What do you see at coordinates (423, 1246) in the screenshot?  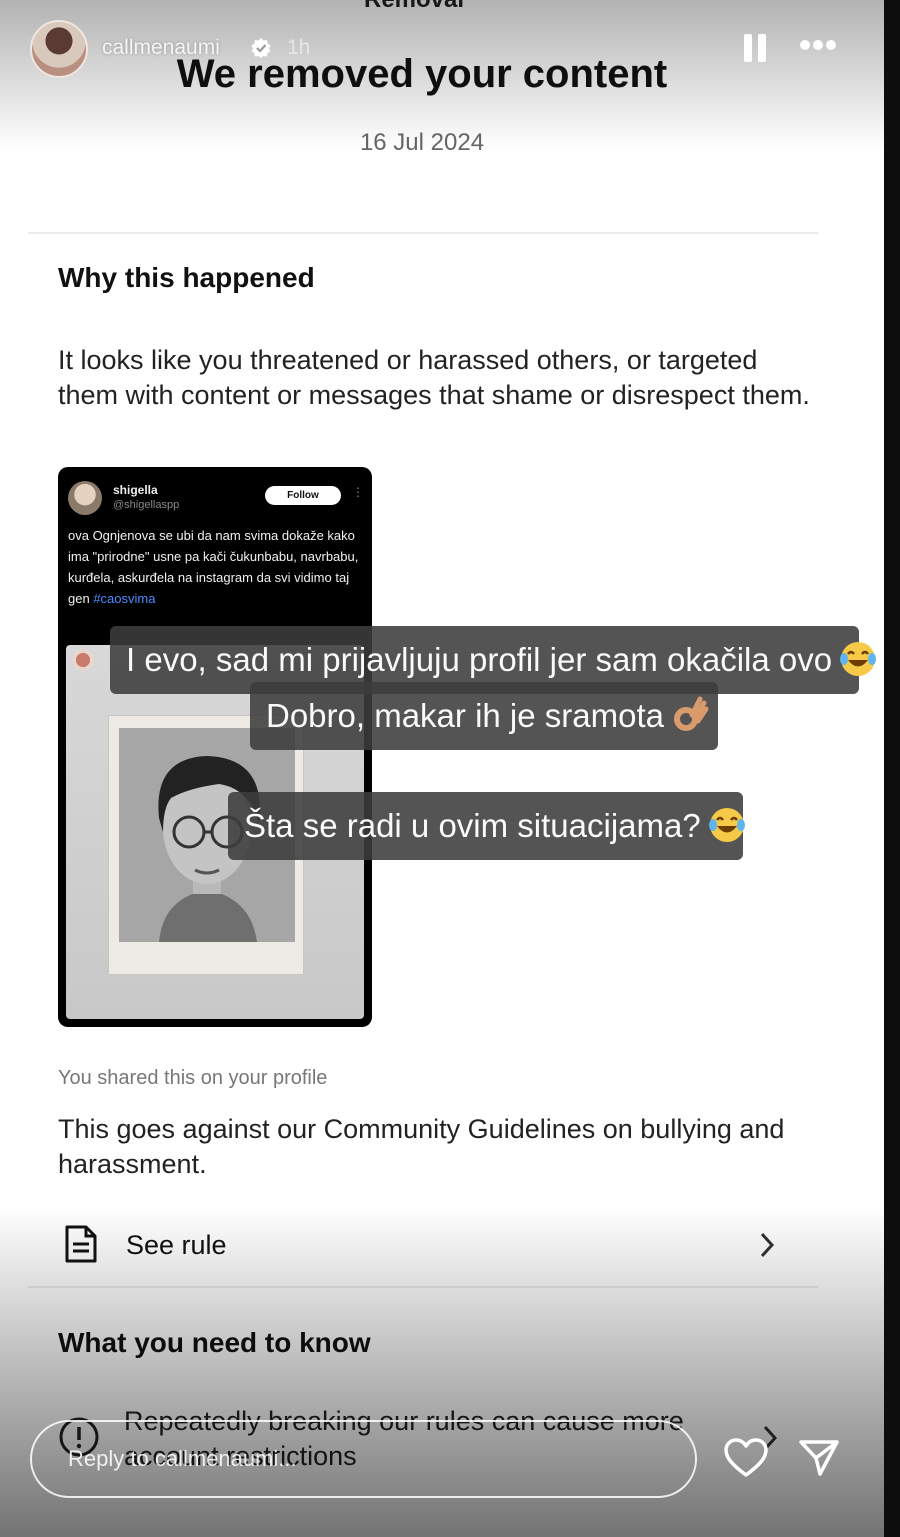 I see `see-rule-row: See rule` at bounding box center [423, 1246].